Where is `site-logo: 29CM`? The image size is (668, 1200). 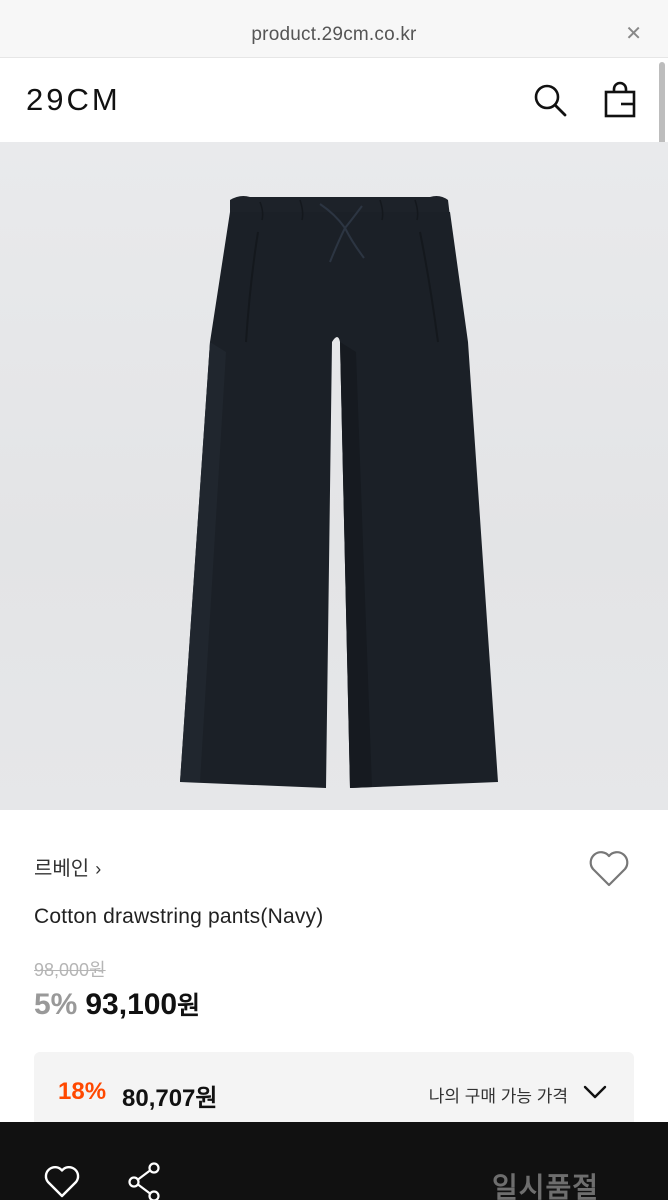
site-logo: 29CM is located at coordinates (73, 100).